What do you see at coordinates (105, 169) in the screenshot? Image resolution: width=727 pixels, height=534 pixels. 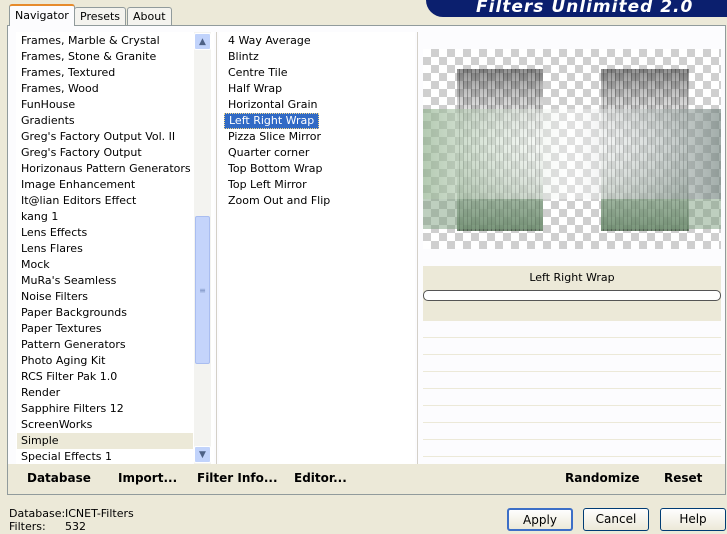 I see `category-item: Horizonaus Pattern Generators` at bounding box center [105, 169].